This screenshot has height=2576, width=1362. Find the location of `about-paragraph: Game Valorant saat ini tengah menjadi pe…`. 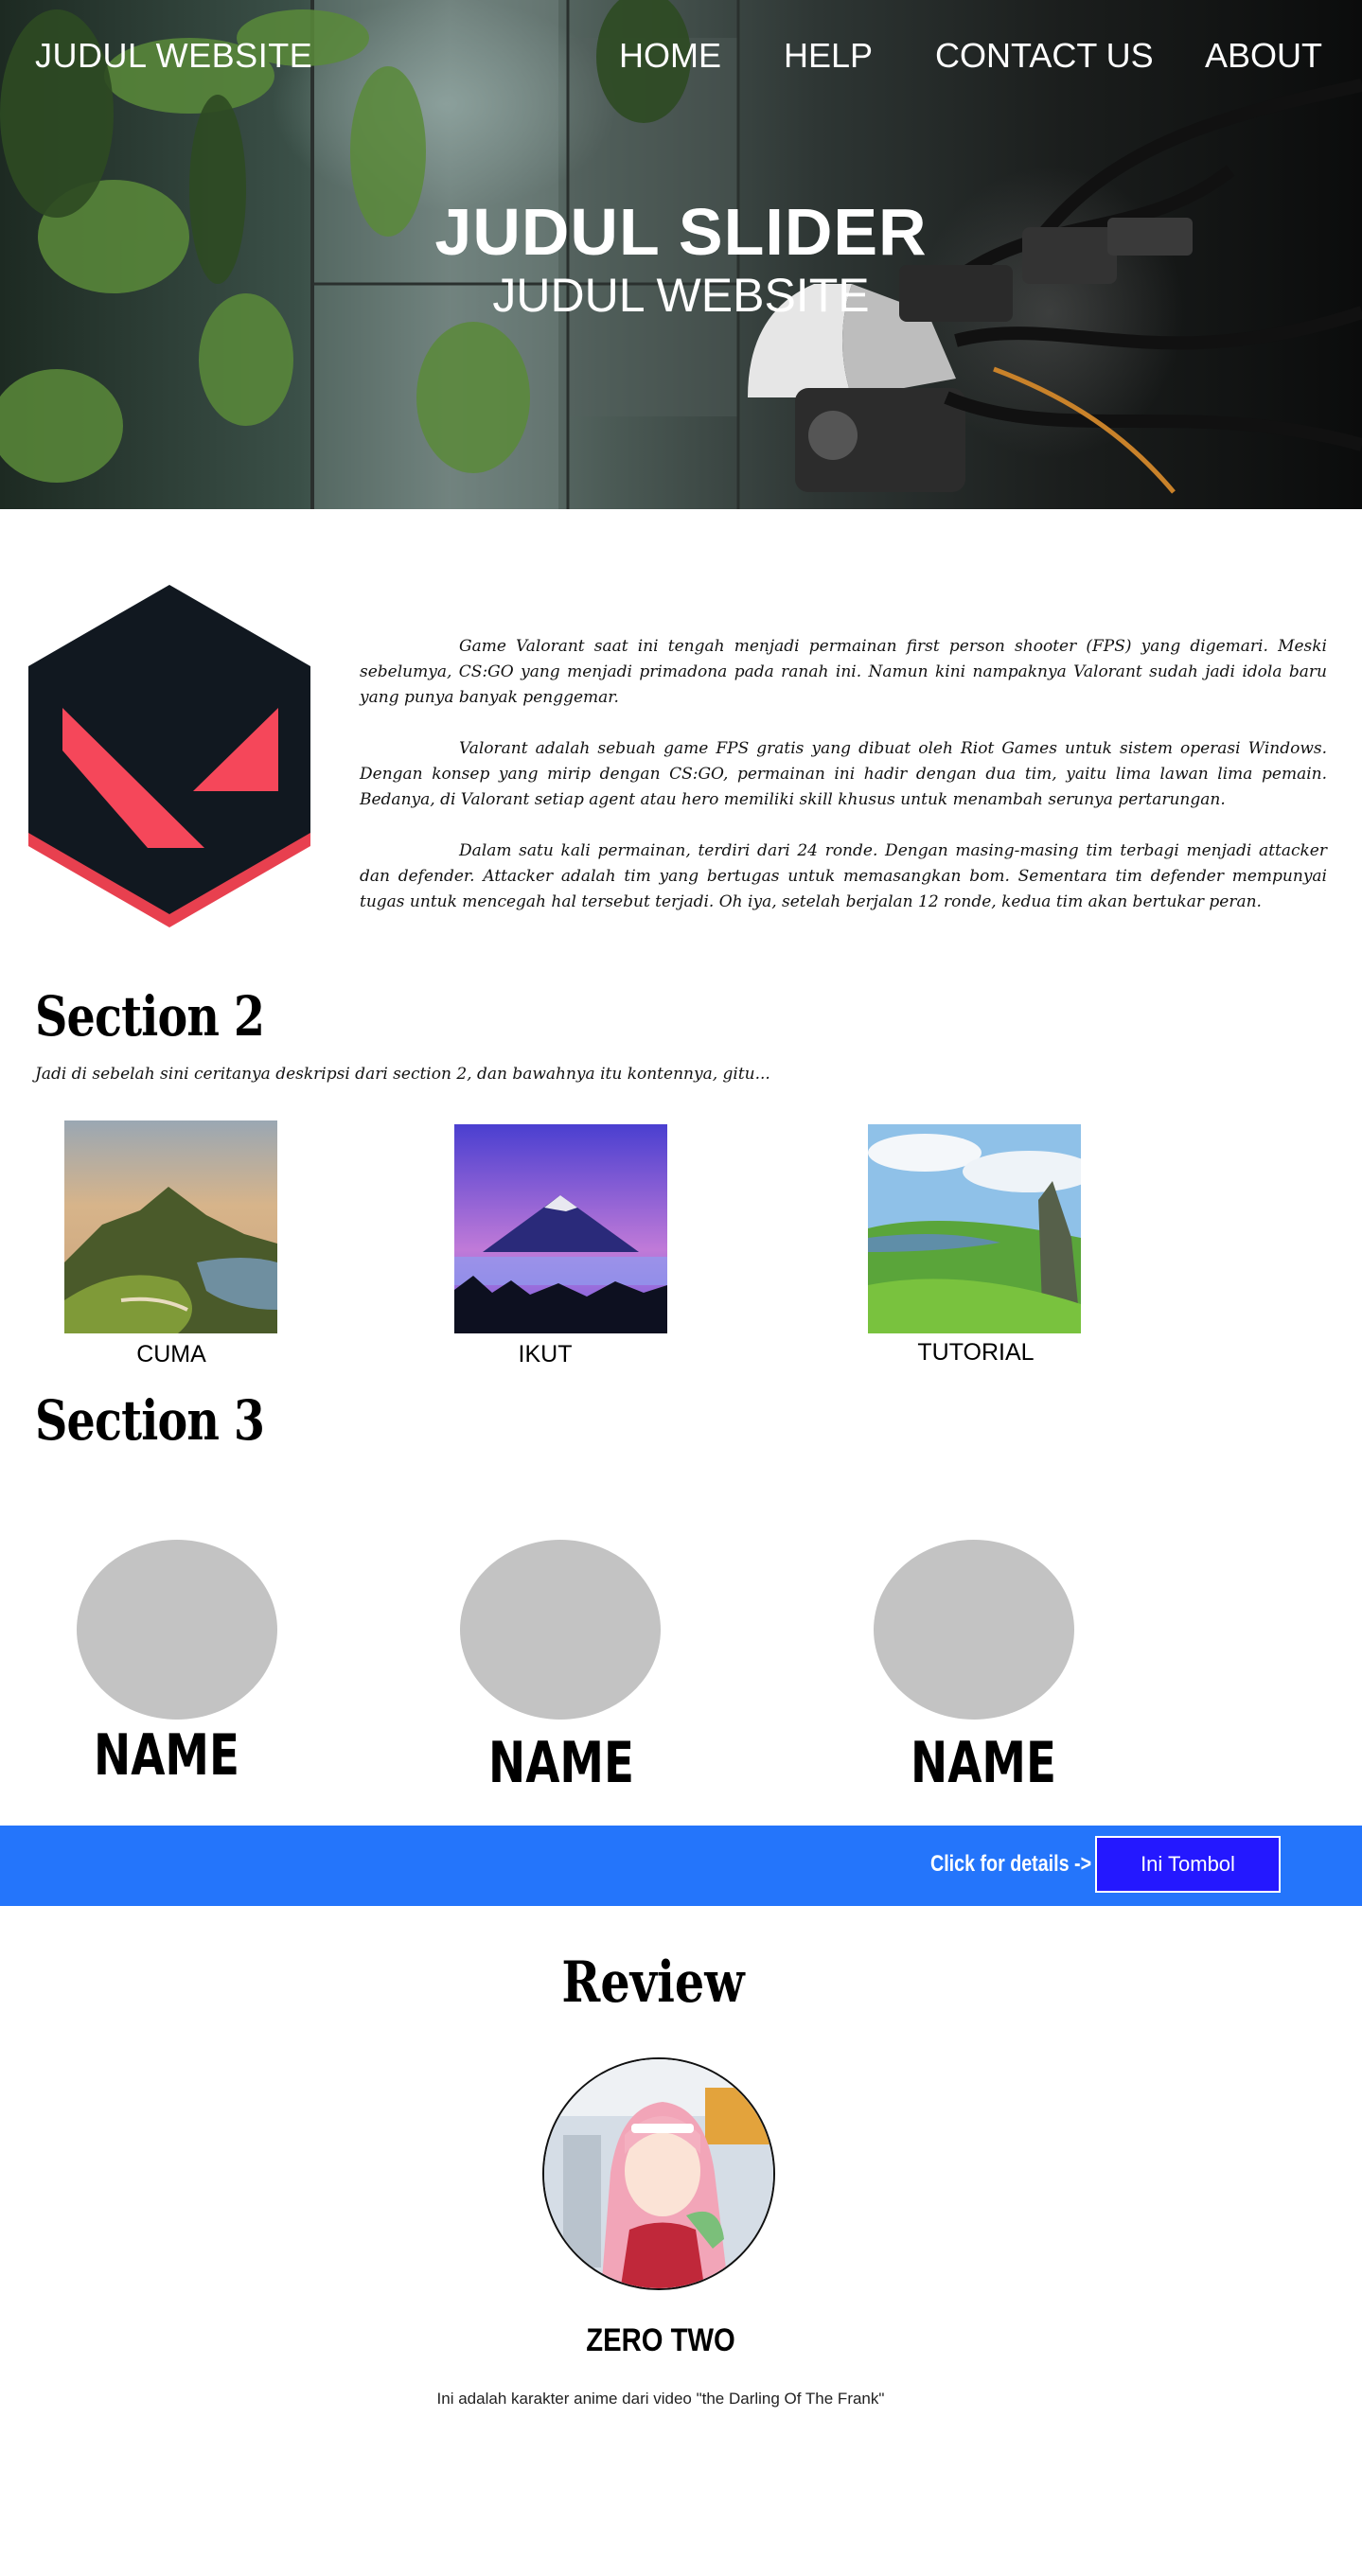

about-paragraph: Game Valorant saat ini tengah menjadi pe… is located at coordinates (844, 672).